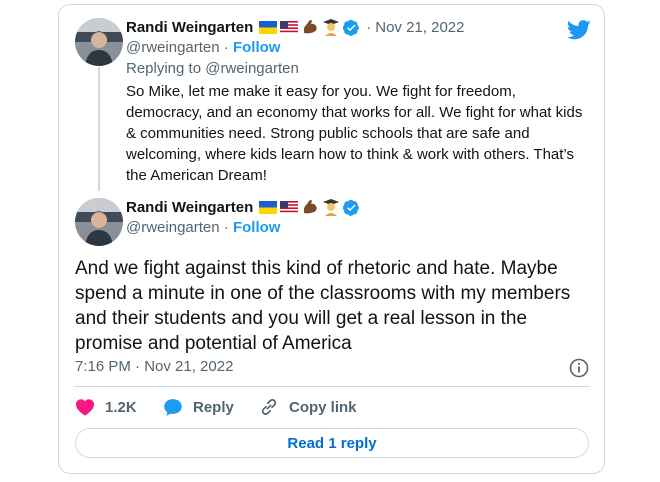  What do you see at coordinates (164, 68) in the screenshot?
I see `replying-to-prefix: Replying to` at bounding box center [164, 68].